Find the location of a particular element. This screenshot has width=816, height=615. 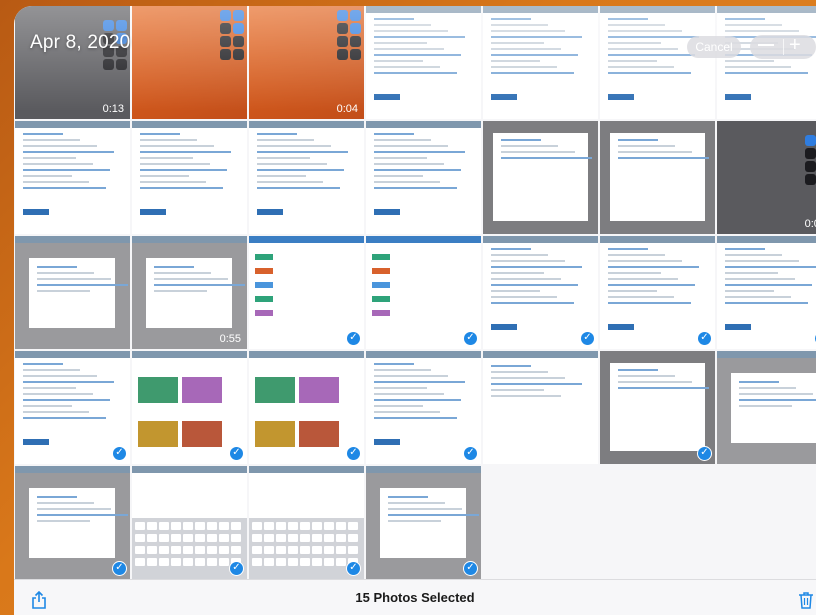

dialog-panel is located at coordinates (78, 293).